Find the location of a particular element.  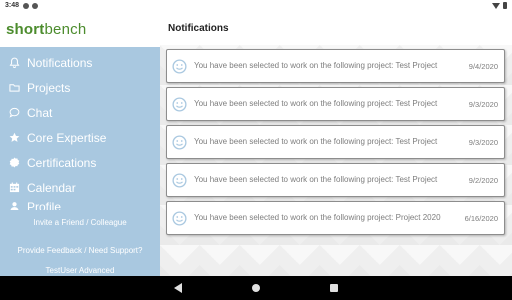

sidebar-item-chat: Chat is located at coordinates (80, 112).